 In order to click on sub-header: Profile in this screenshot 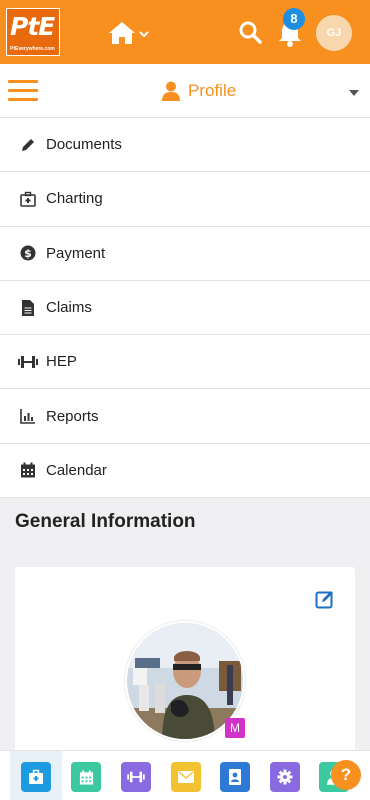, I will do `click(185, 91)`.